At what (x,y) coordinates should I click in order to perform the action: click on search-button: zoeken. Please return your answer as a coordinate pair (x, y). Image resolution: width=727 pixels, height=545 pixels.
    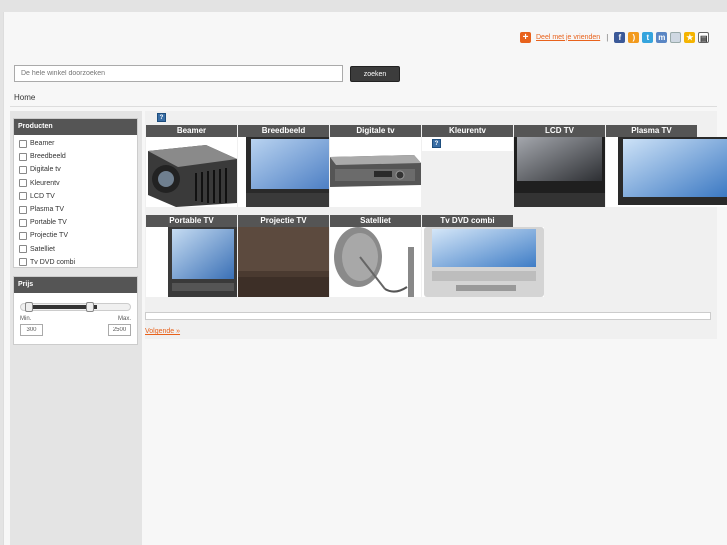
    Looking at the image, I should click on (375, 74).